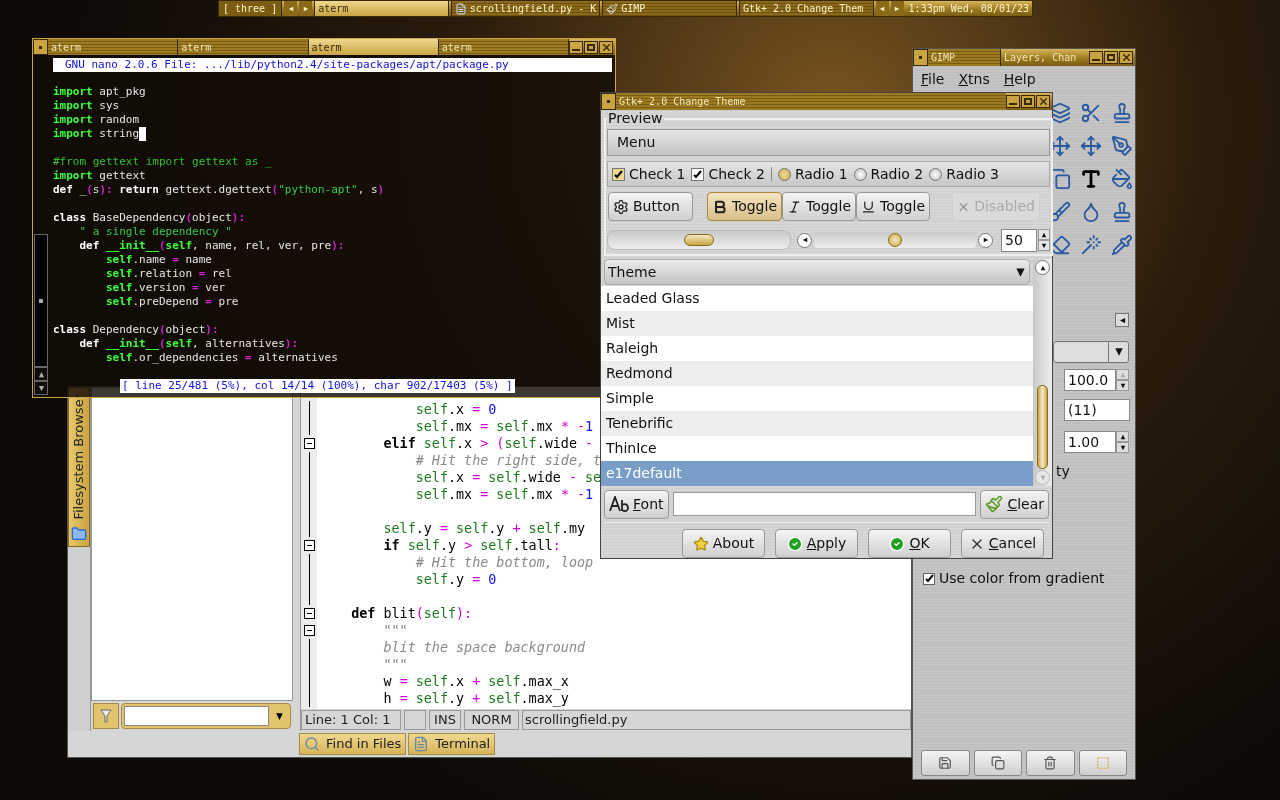  I want to click on task-button: scrollingfield.py - K, so click(525, 8).